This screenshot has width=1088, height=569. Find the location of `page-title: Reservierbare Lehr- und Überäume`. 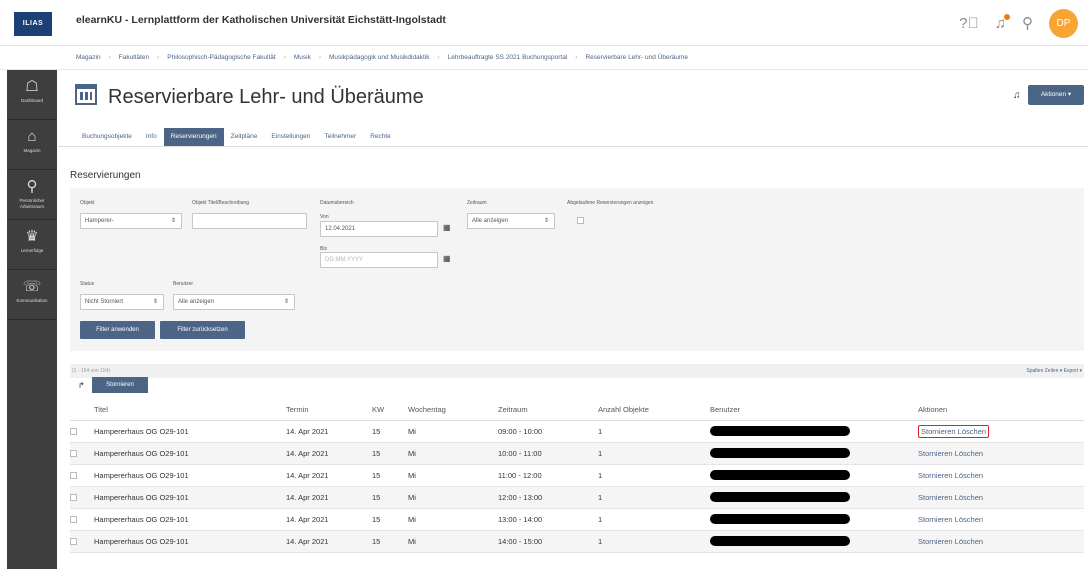

page-title: Reservierbare Lehr- und Überäume is located at coordinates (266, 97).